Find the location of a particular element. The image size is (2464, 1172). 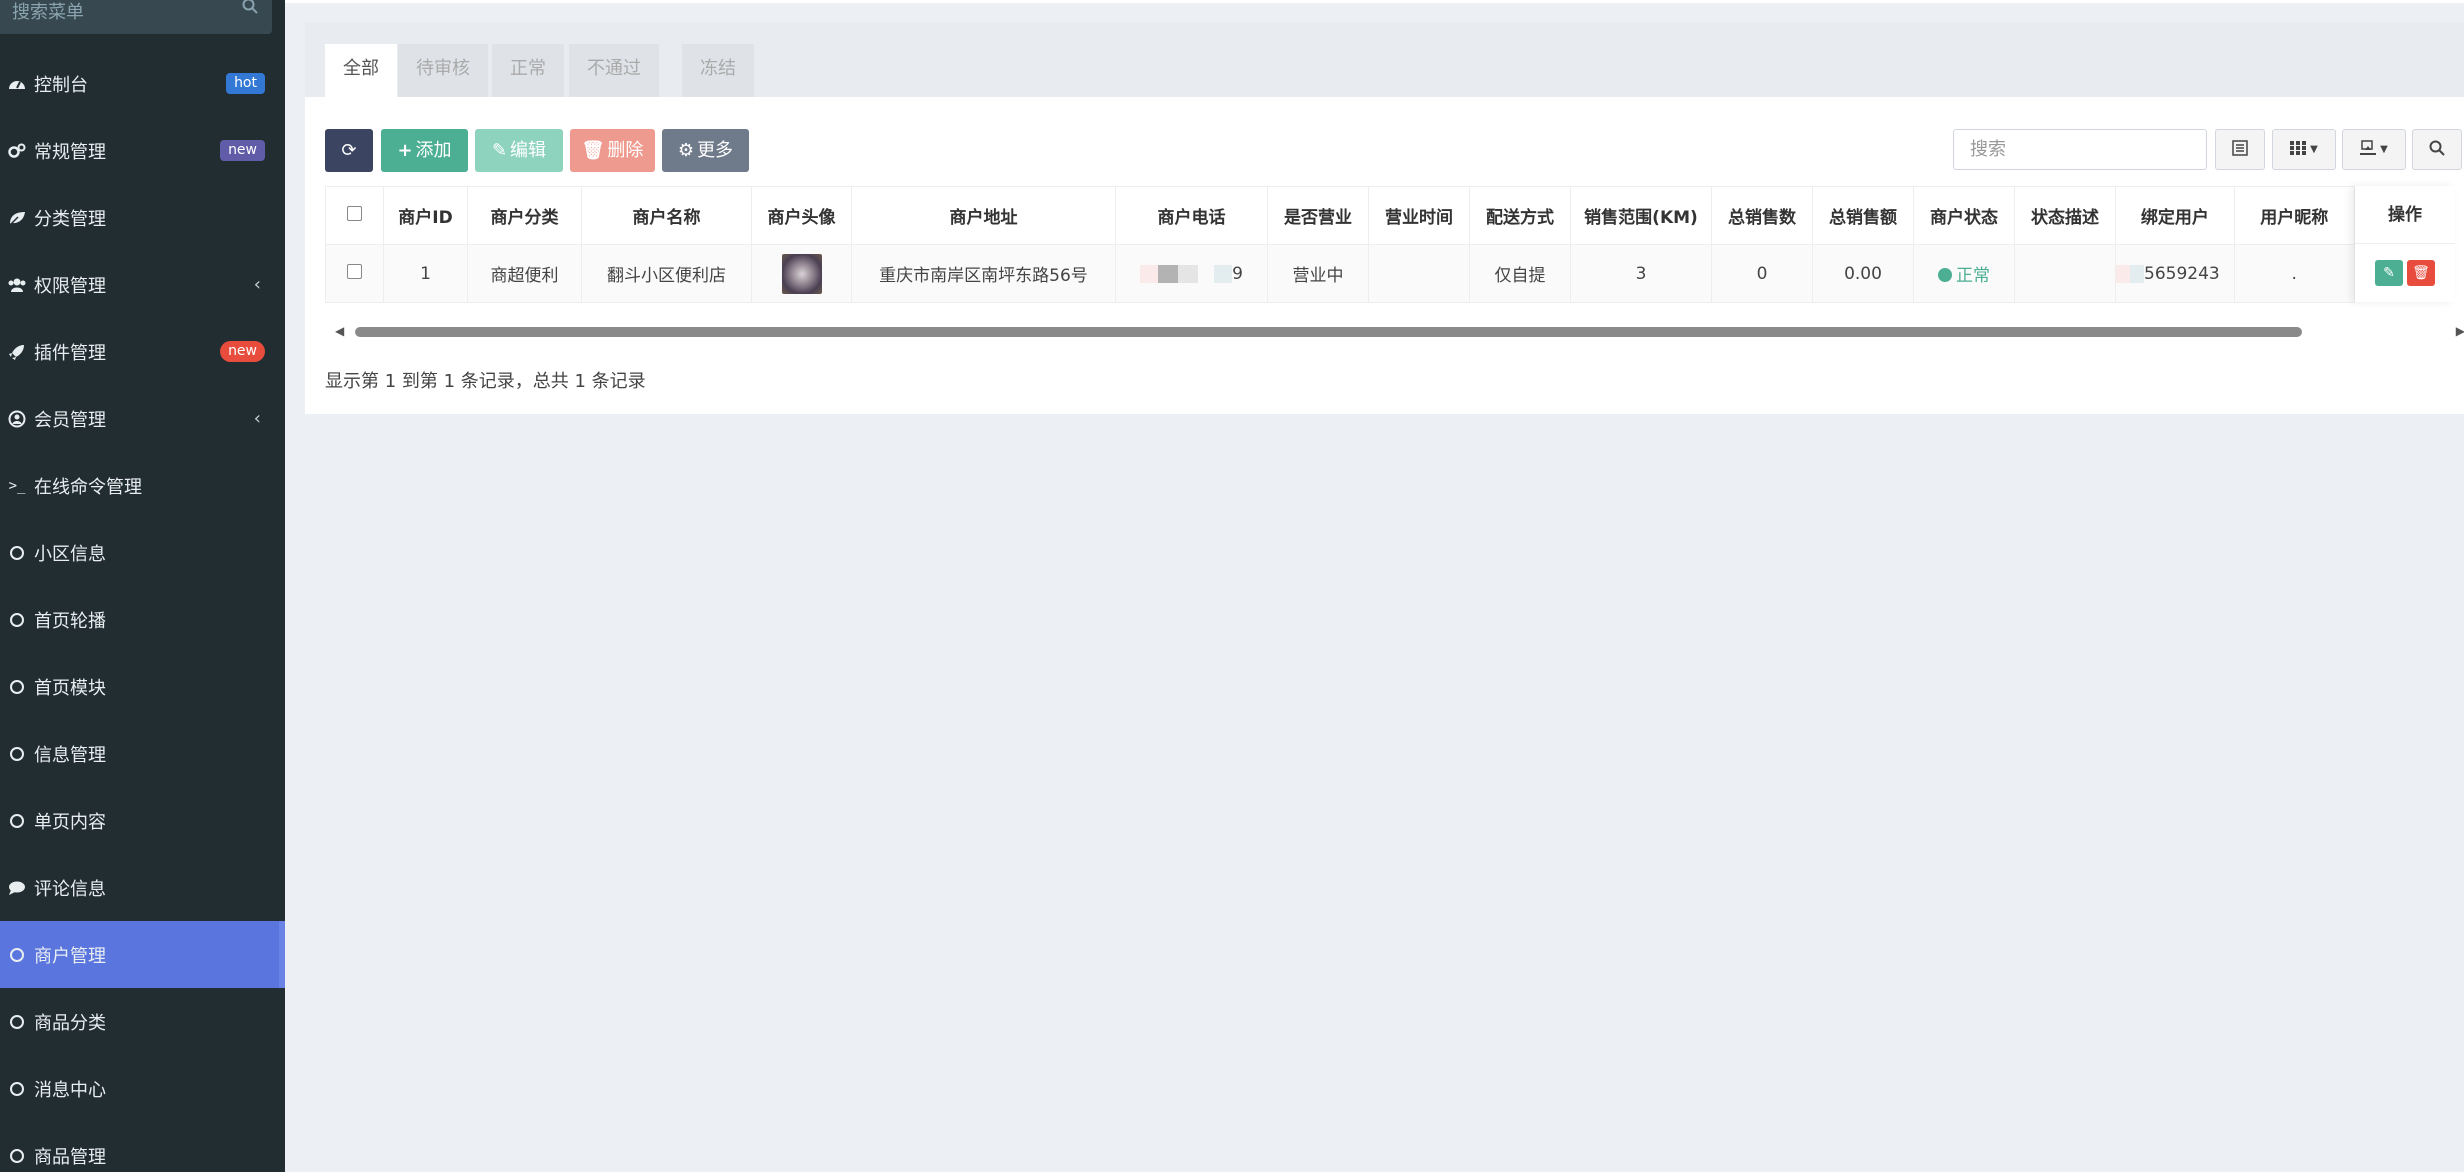

tab-pending: 待审核 is located at coordinates (443, 70).